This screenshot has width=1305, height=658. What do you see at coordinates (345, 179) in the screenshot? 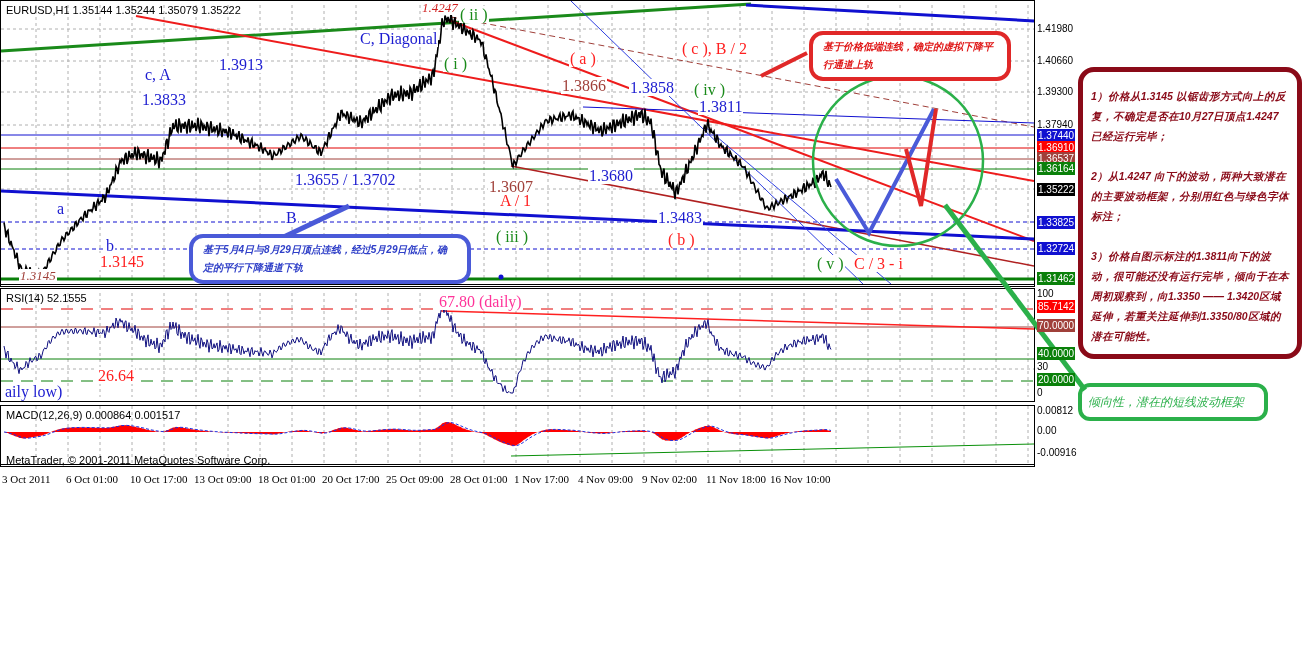
I see `wave-label: 1.3655 / 1.3702` at bounding box center [345, 179].